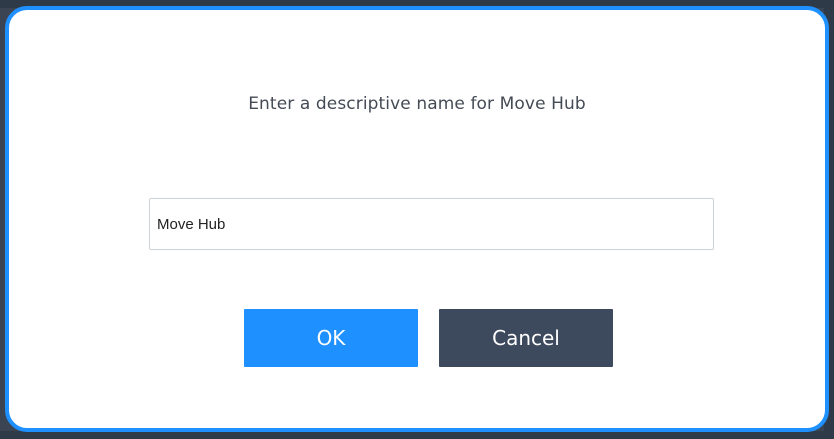 This screenshot has height=439, width=834. Describe the element at coordinates (417, 435) in the screenshot. I see `backdrop-bottom-edge` at that location.